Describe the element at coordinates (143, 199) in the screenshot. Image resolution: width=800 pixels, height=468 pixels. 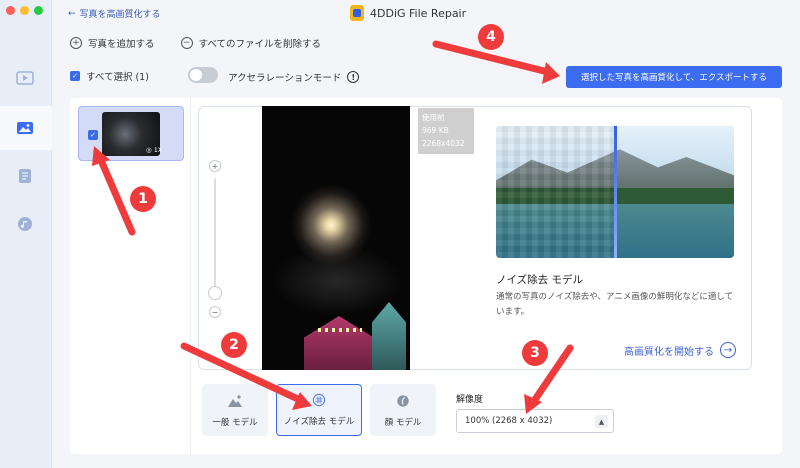
I see `step-badge-1: 1` at that location.